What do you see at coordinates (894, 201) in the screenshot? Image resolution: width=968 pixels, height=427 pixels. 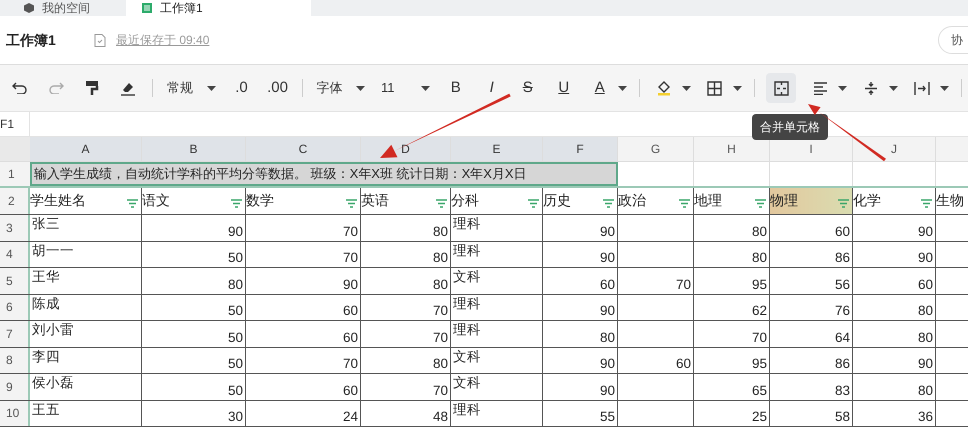 I see `header-cell: 化学` at bounding box center [894, 201].